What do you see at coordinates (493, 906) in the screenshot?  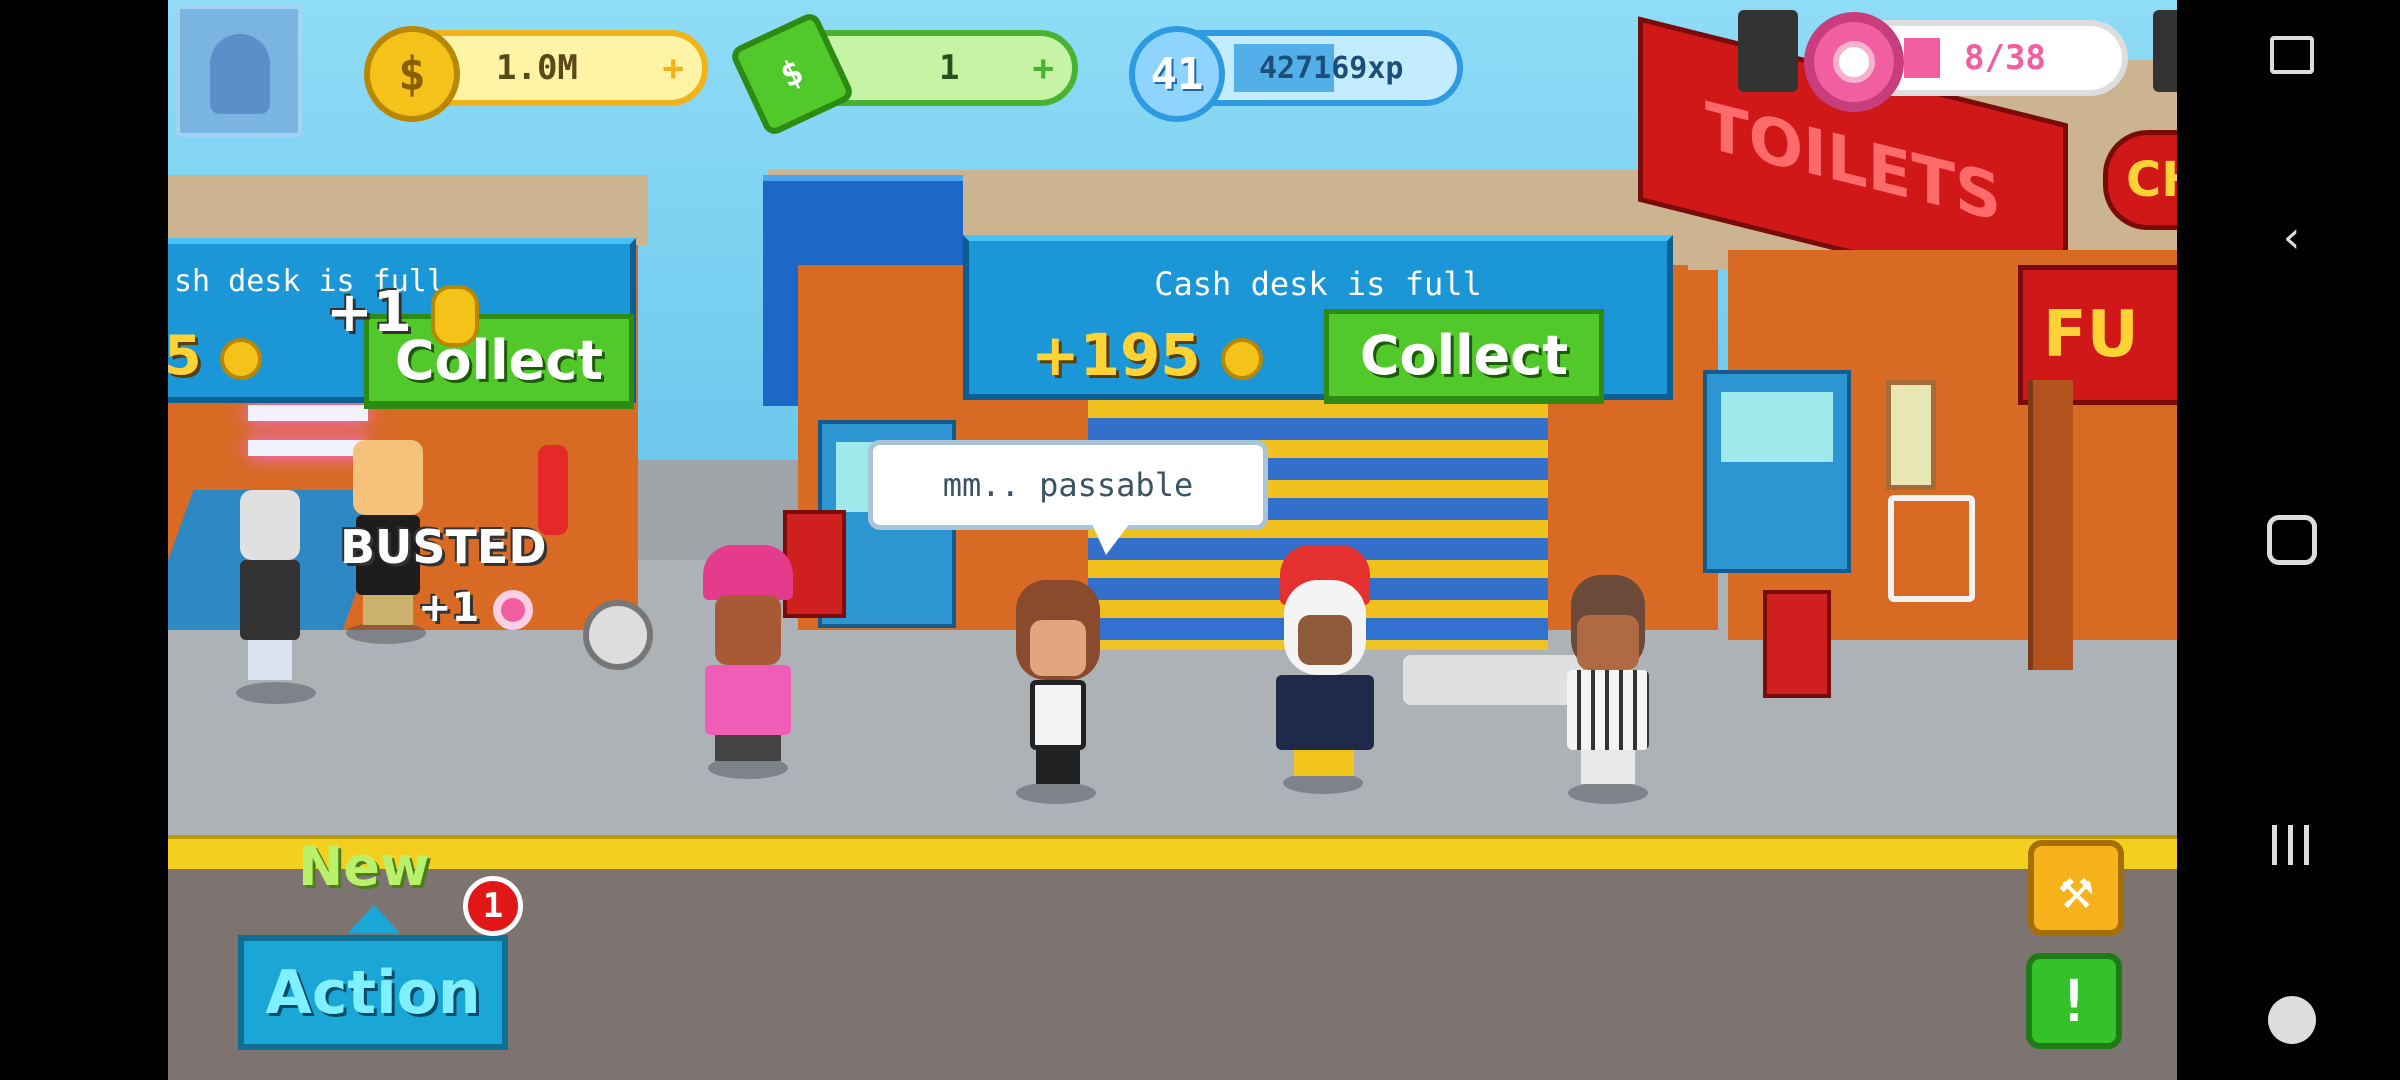 I see `notification-badge: 1` at bounding box center [493, 906].